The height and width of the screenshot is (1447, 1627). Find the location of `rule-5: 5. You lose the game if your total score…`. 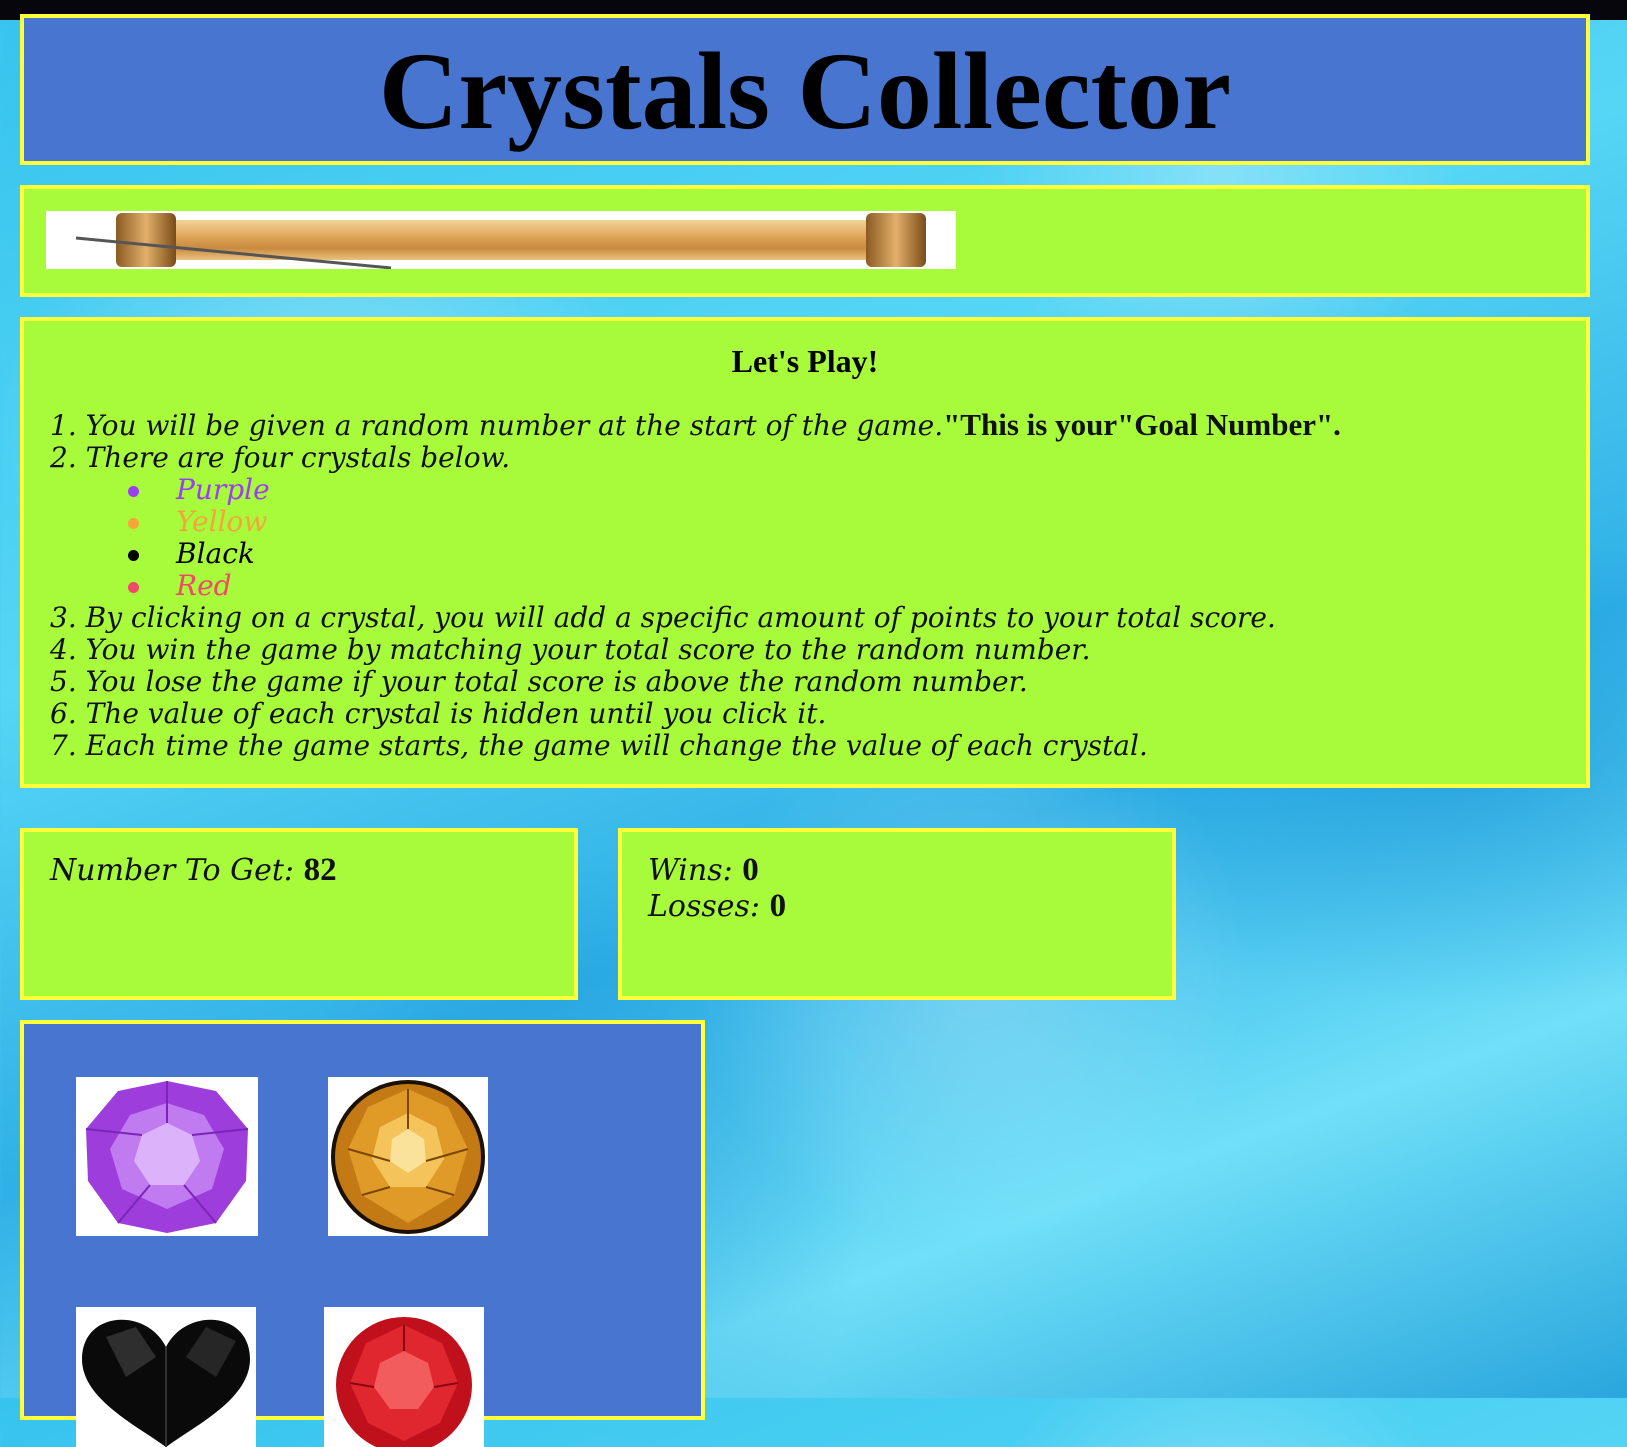

rule-5: 5. You lose the game if your total score… is located at coordinates (539, 681).